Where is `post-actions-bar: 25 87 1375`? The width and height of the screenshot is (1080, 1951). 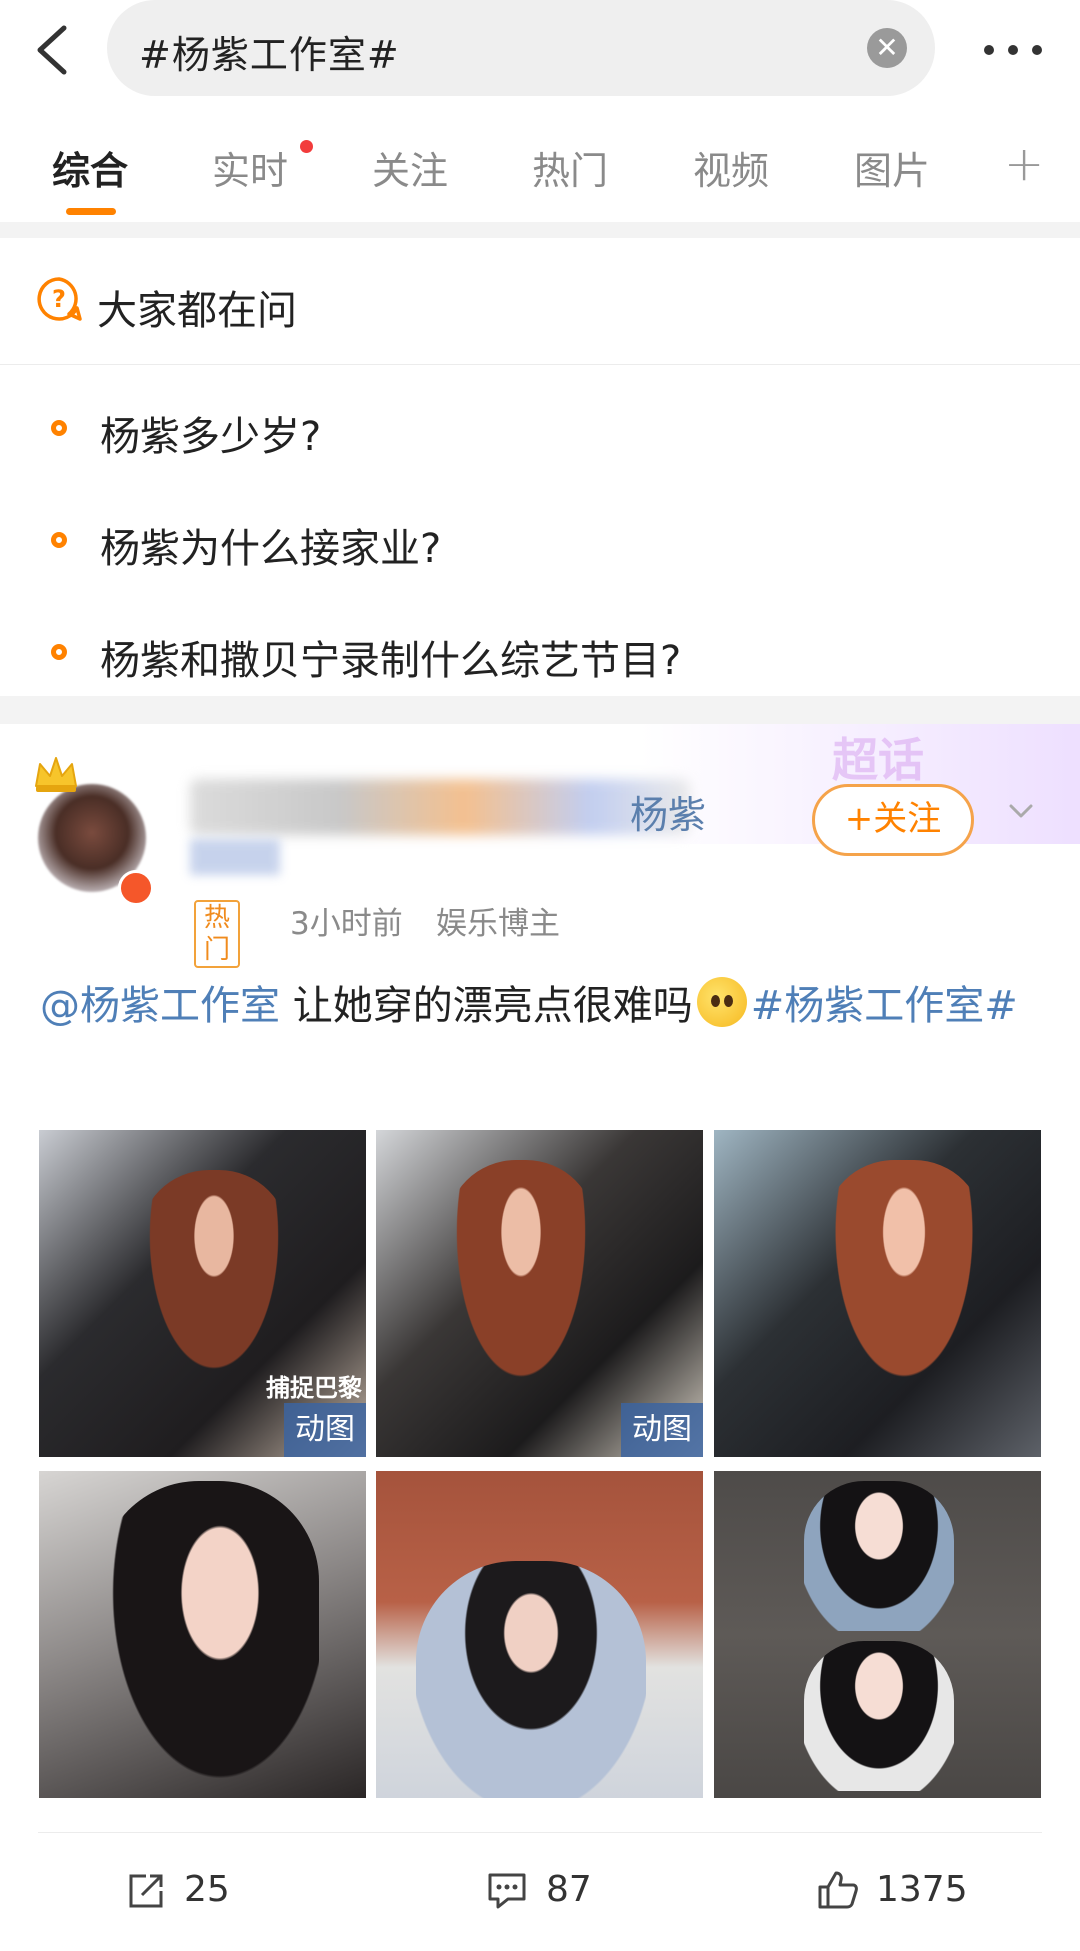
post-actions-bar: 25 87 1375 is located at coordinates (540, 1887).